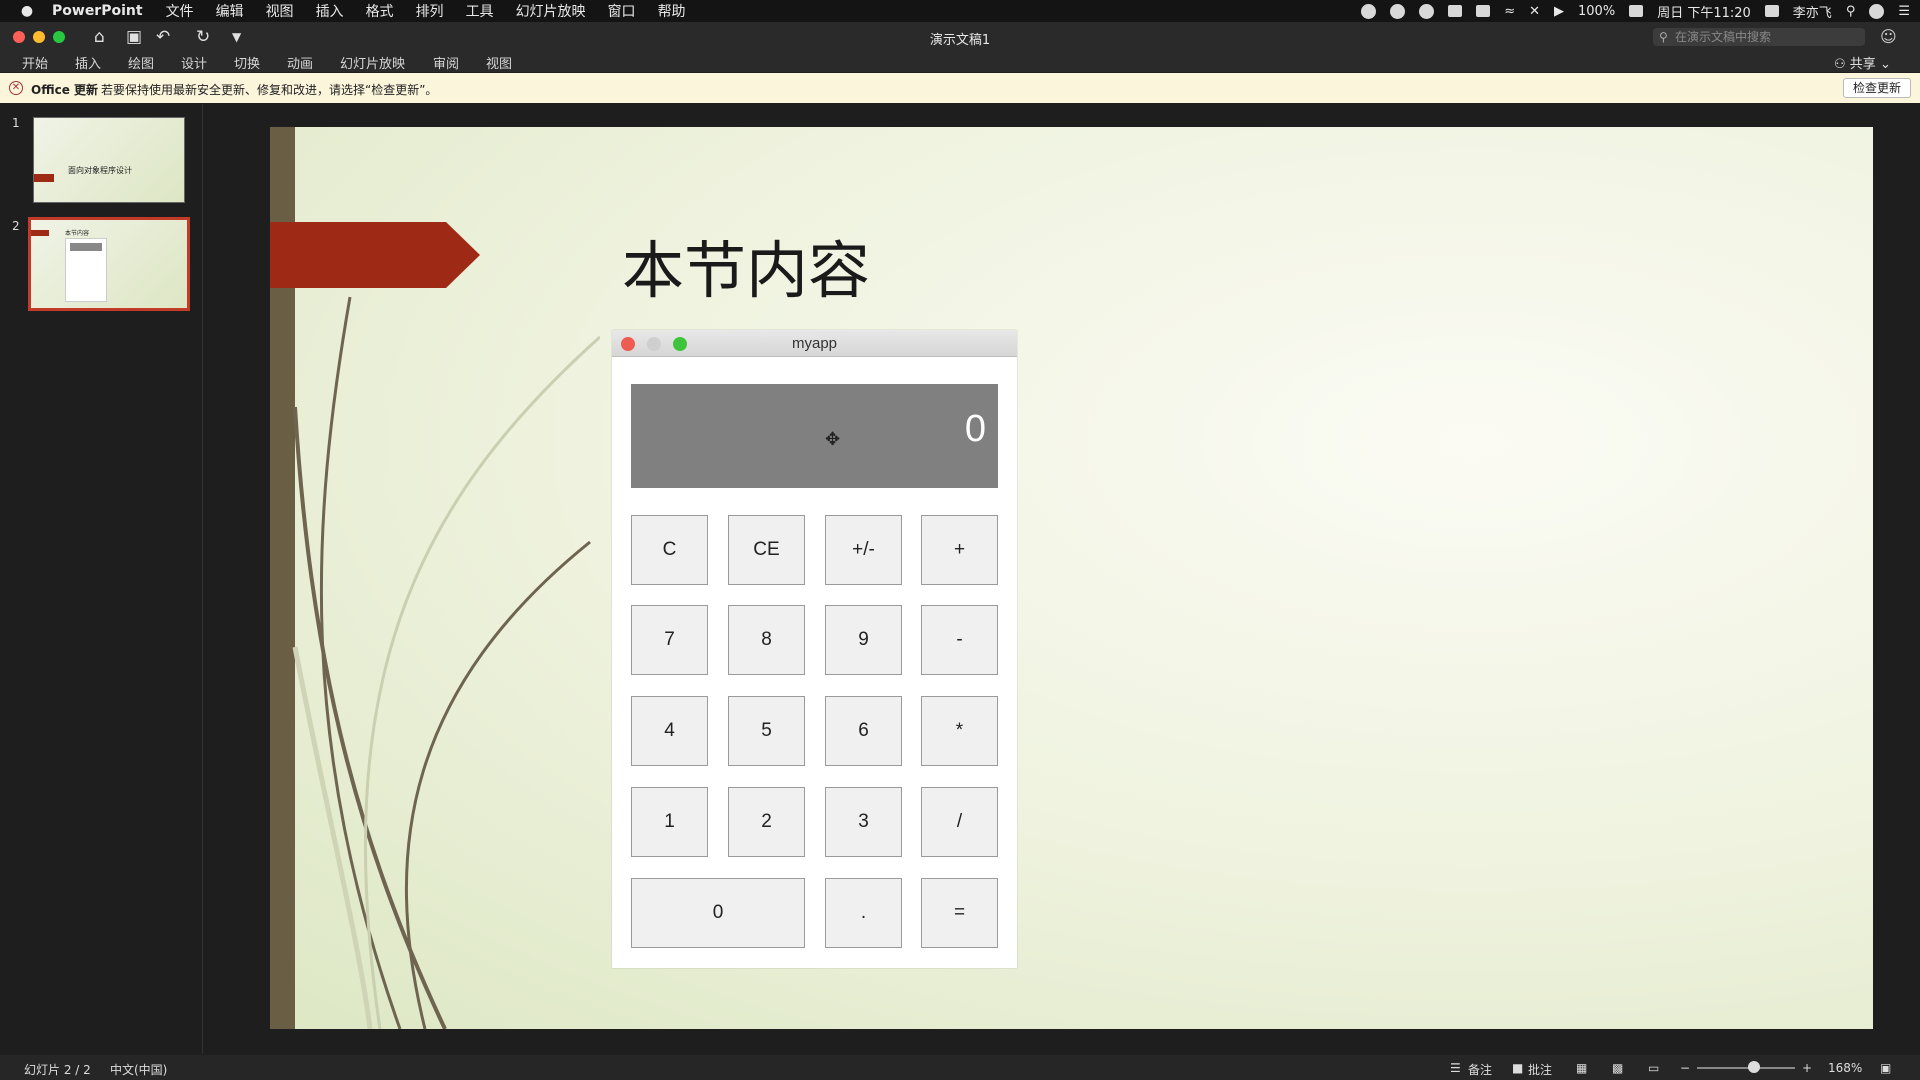 The image size is (1920, 1080). I want to click on key-divide: /, so click(959, 822).